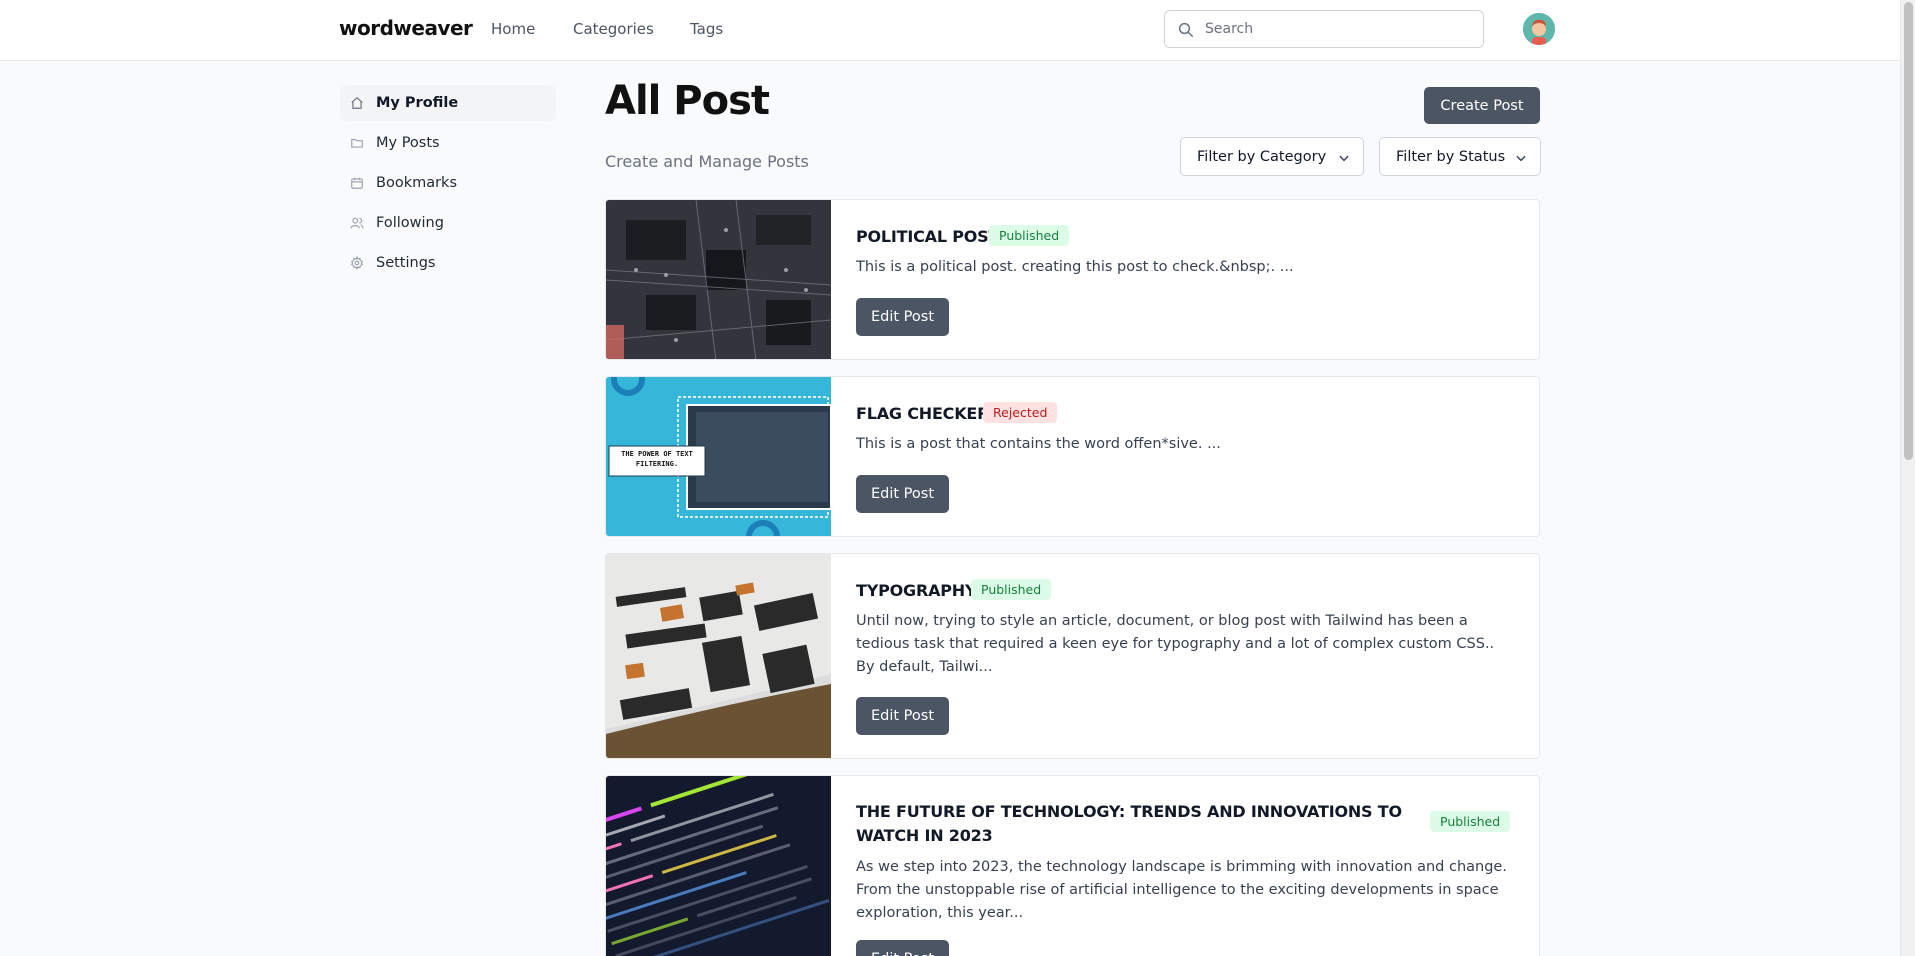 The width and height of the screenshot is (1915, 956). What do you see at coordinates (707, 161) in the screenshot?
I see `page-subtitle: Create and Manage Posts` at bounding box center [707, 161].